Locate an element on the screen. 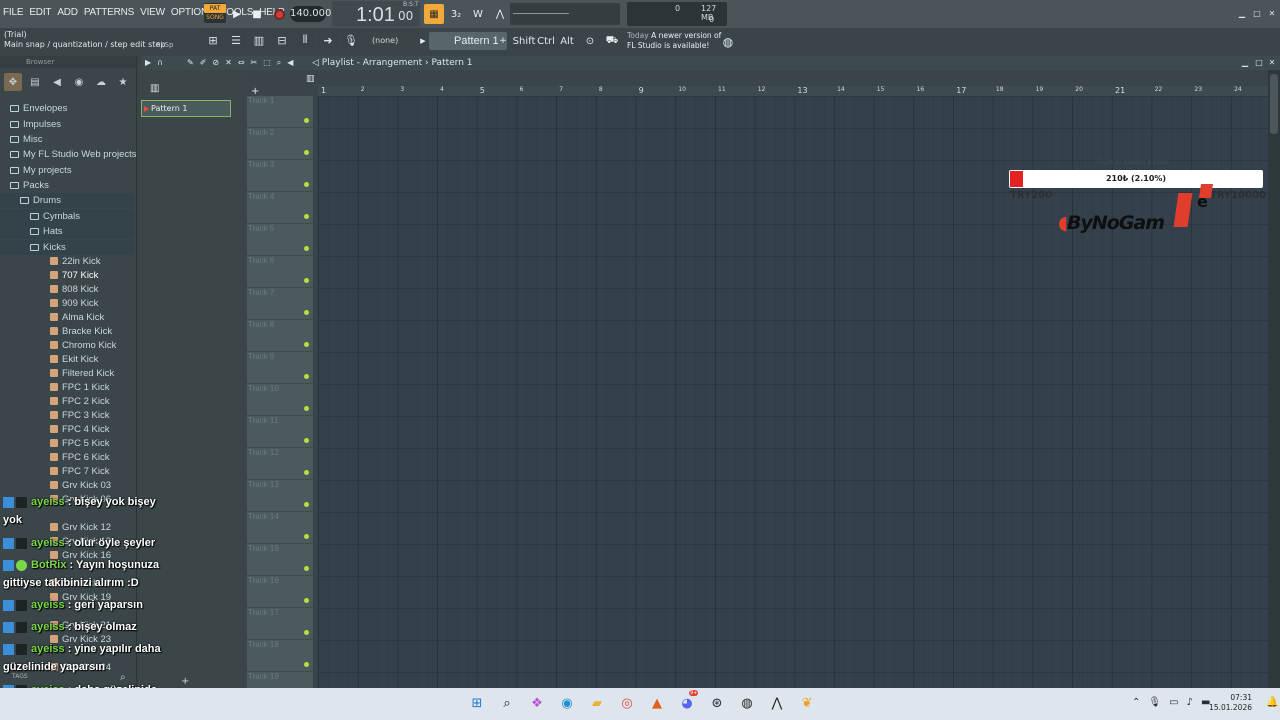 The width and height of the screenshot is (1280, 720). ctrl-key-button: Ctrl is located at coordinates (546, 41).